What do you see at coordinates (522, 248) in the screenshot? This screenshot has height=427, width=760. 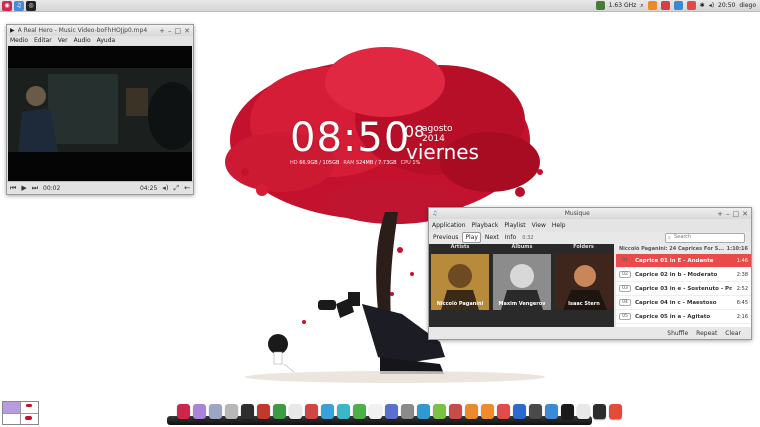 I see `column-albums: Albums` at bounding box center [522, 248].